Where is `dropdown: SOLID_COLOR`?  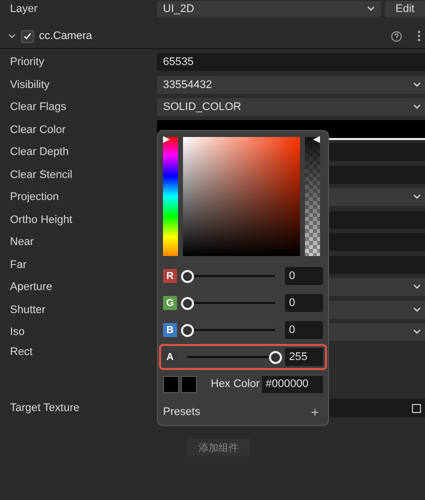 dropdown: SOLID_COLOR is located at coordinates (291, 107).